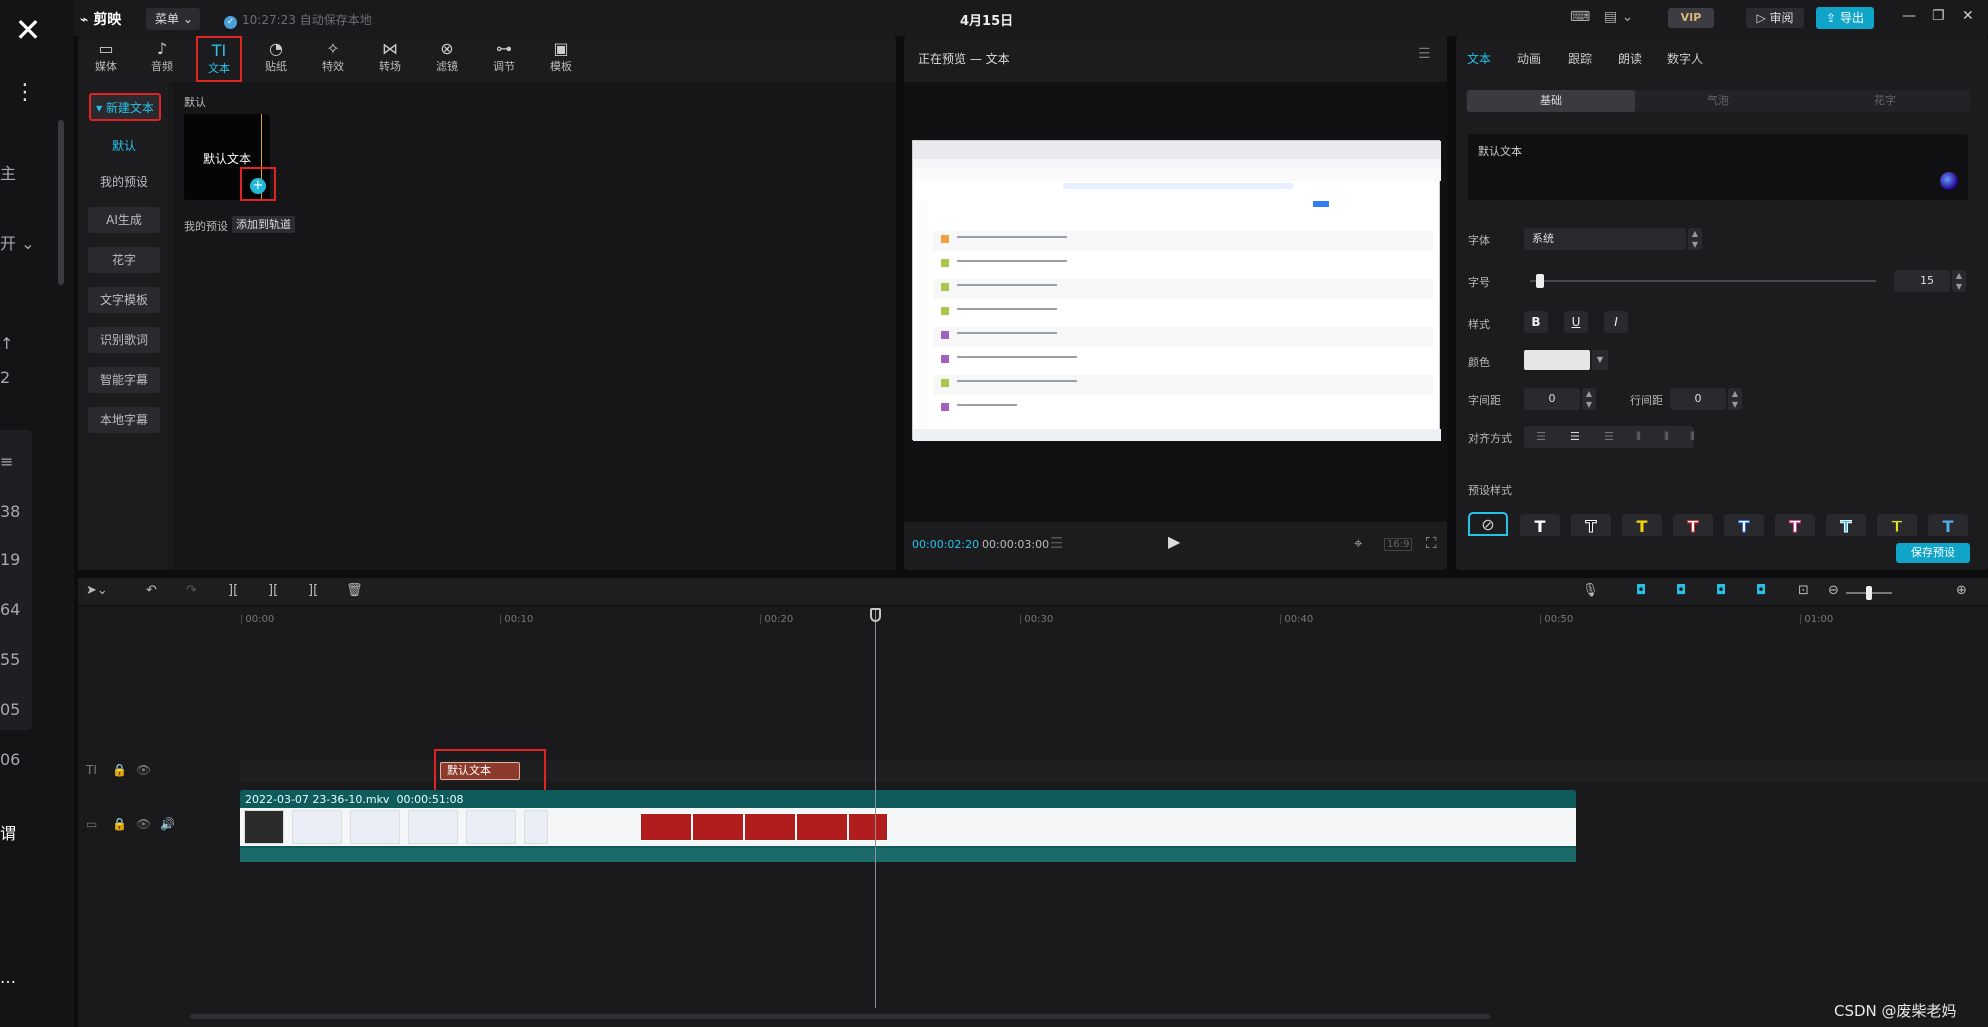 This screenshot has height=1027, width=1988. What do you see at coordinates (1576, 322) in the screenshot?
I see `underline-button: U` at bounding box center [1576, 322].